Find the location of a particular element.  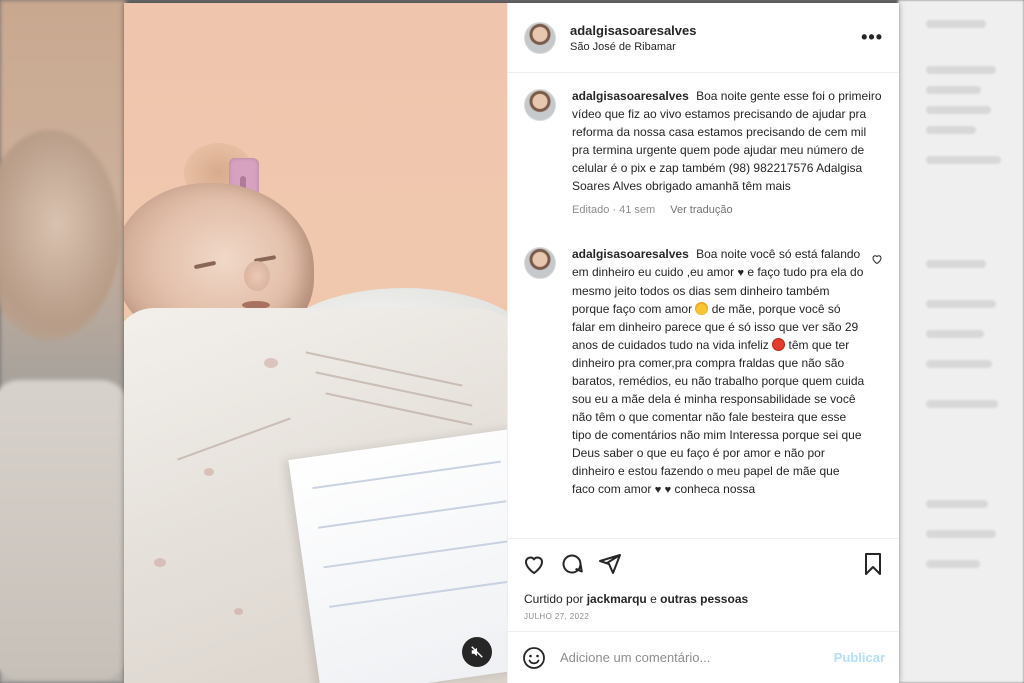

heart-icon is located at coordinates (534, 564).